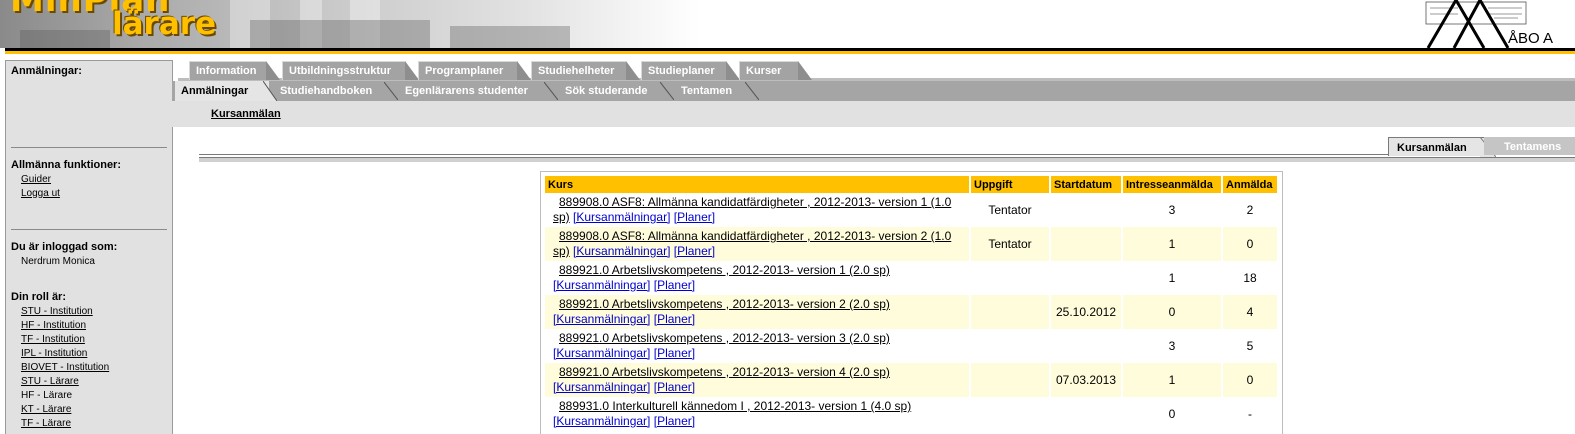 The image size is (1575, 434). Describe the element at coordinates (787, 27) in the screenshot. I see `header-banner: MinPlan lärare ÅBO A` at that location.